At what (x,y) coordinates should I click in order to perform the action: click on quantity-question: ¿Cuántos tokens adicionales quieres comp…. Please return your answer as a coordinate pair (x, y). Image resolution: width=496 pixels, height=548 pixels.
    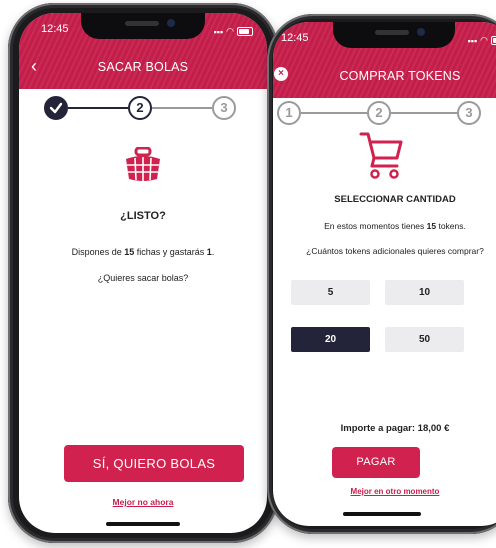
    Looking at the image, I should click on (395, 251).